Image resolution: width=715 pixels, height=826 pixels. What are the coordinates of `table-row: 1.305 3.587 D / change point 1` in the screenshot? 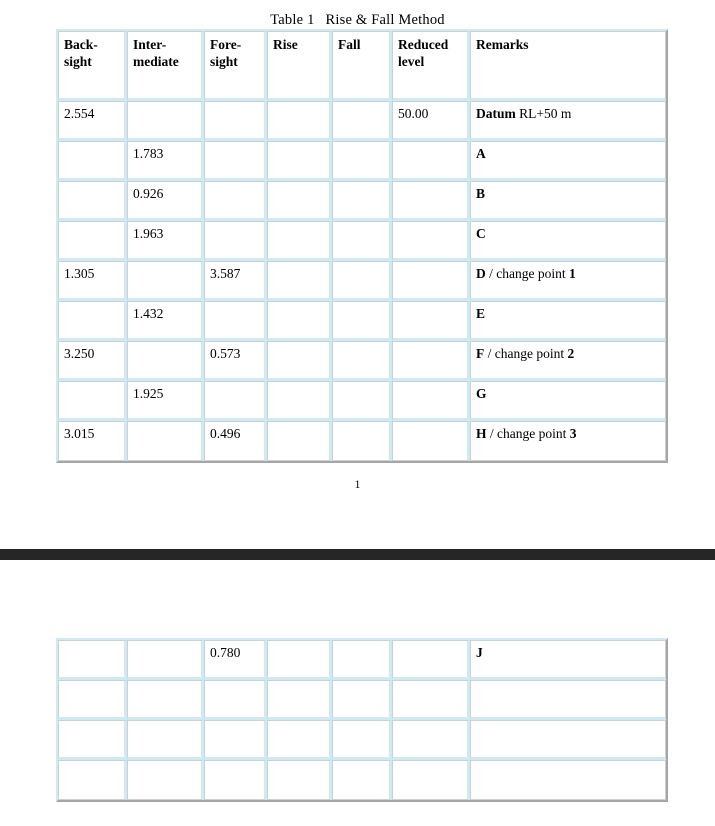 It's located at (362, 281).